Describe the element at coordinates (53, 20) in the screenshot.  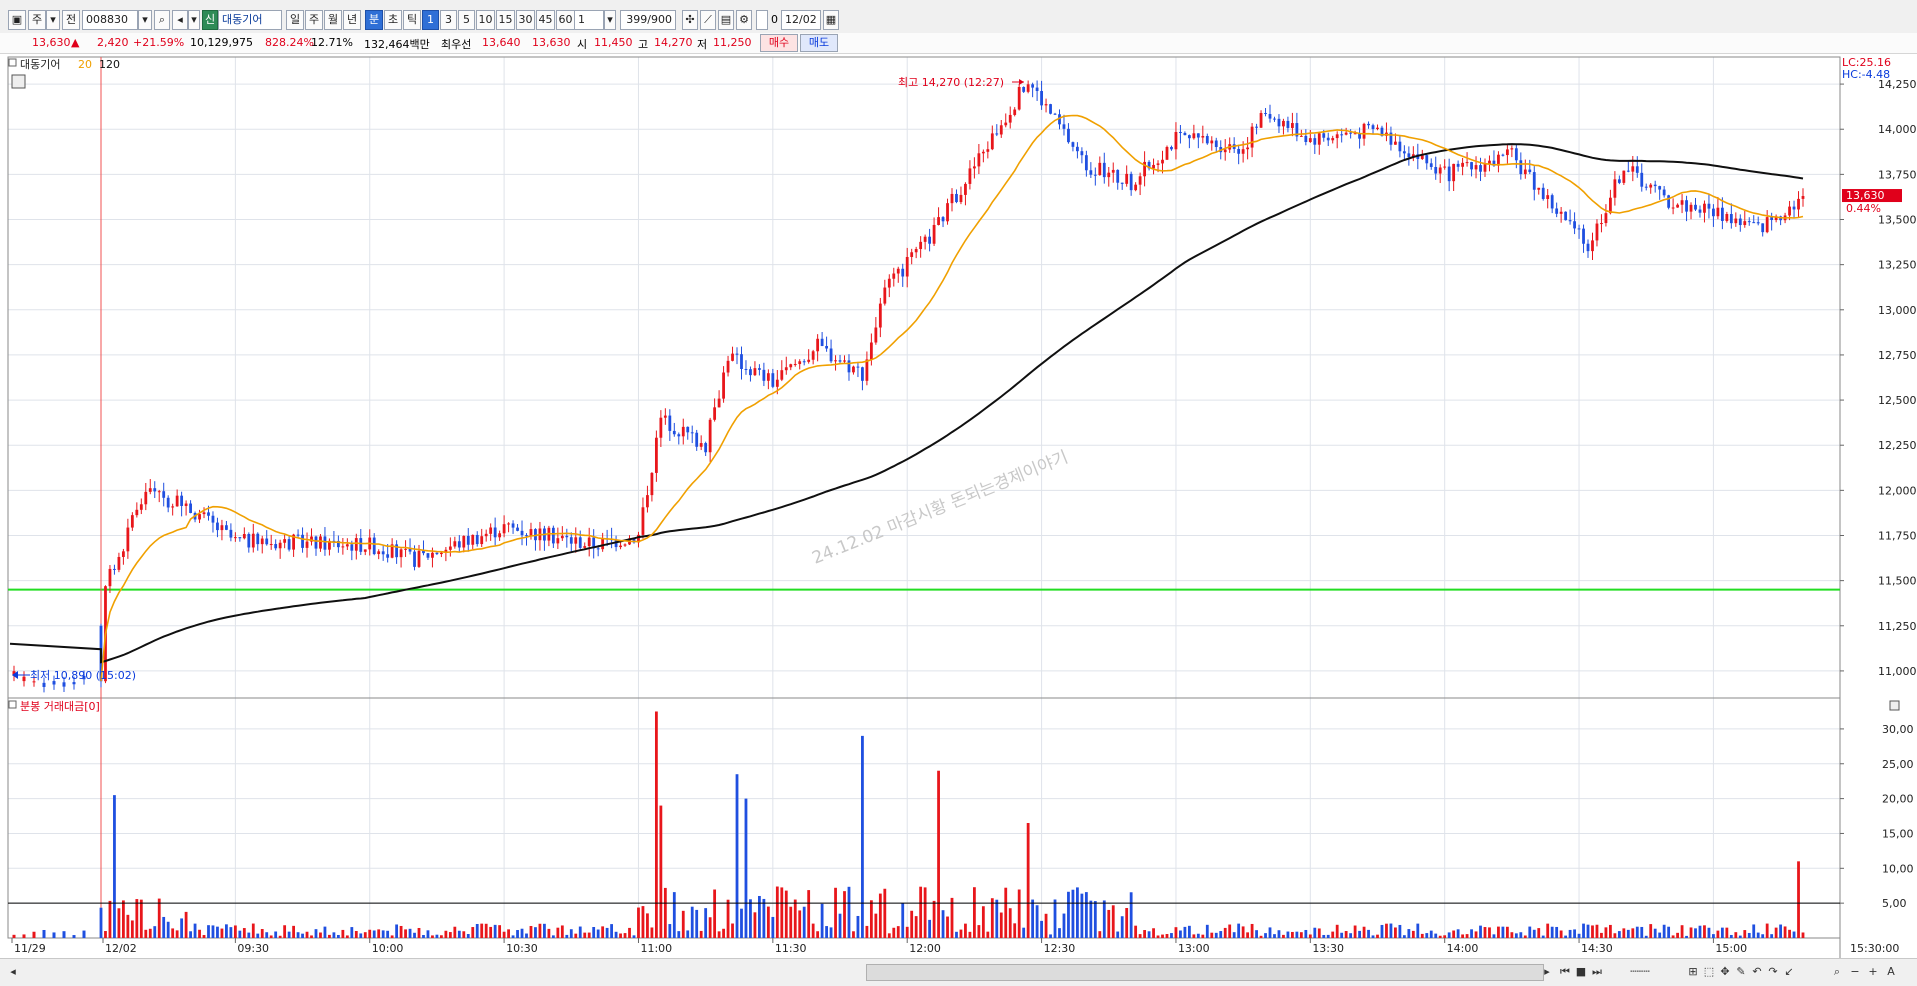
I see `market-dropdown-icon: ▾` at that location.